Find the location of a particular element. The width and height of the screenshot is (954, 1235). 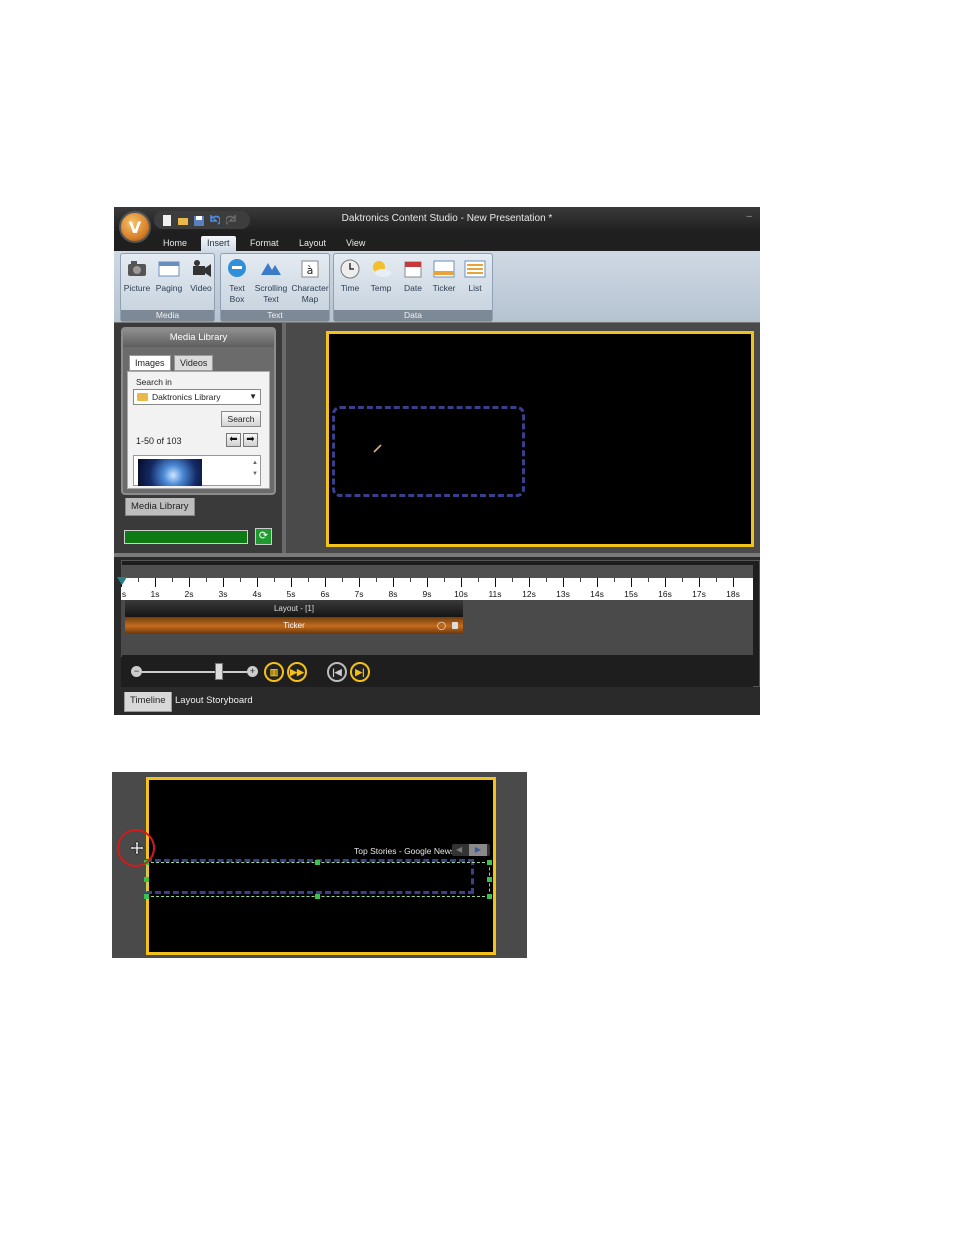

media-thumbnail is located at coordinates (170, 472).